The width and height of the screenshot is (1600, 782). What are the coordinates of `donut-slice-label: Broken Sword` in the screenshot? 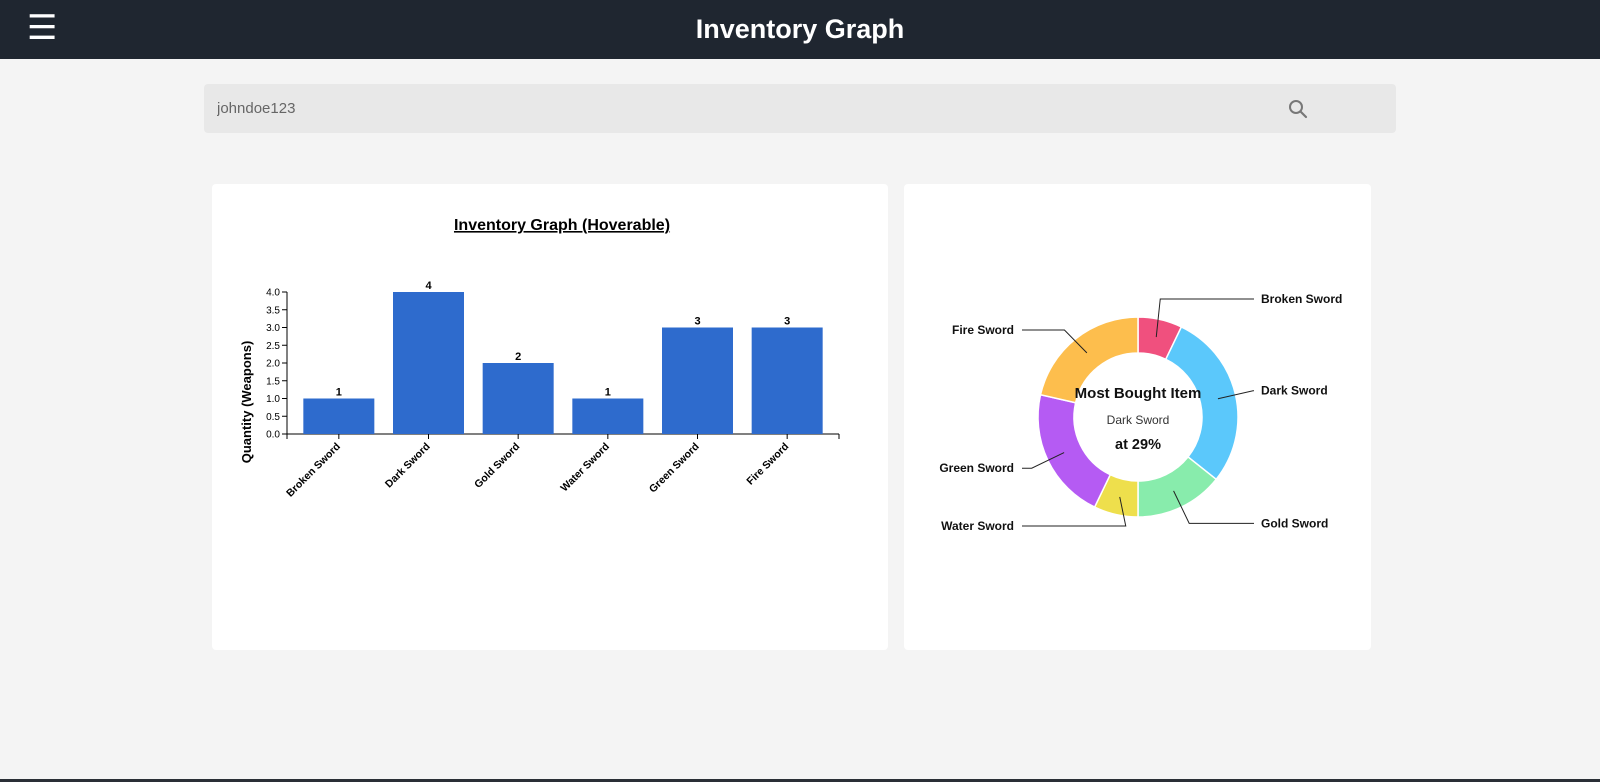 It's located at (1301, 299).